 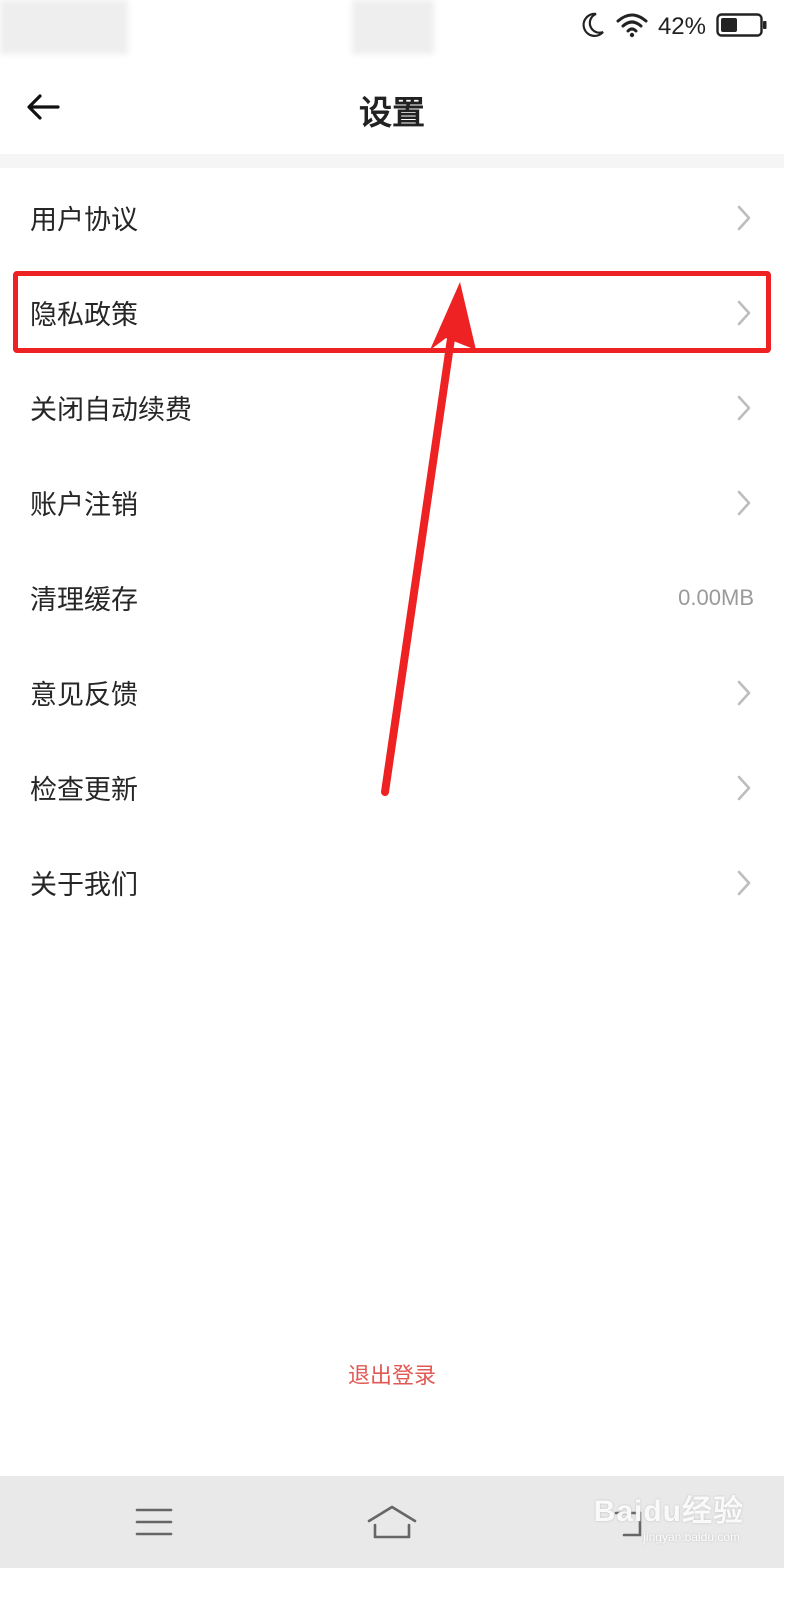 I want to click on watermark-logo: Baidu经验, so click(x=668, y=1511).